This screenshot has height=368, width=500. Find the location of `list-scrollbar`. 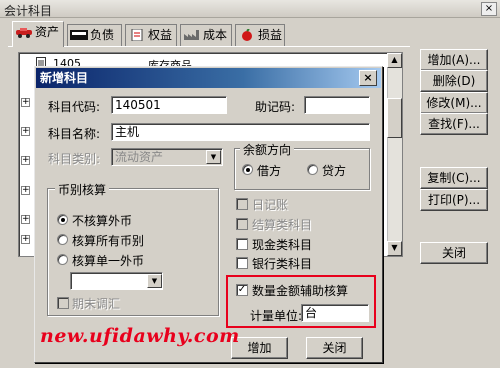

list-scrollbar is located at coordinates (394, 154).